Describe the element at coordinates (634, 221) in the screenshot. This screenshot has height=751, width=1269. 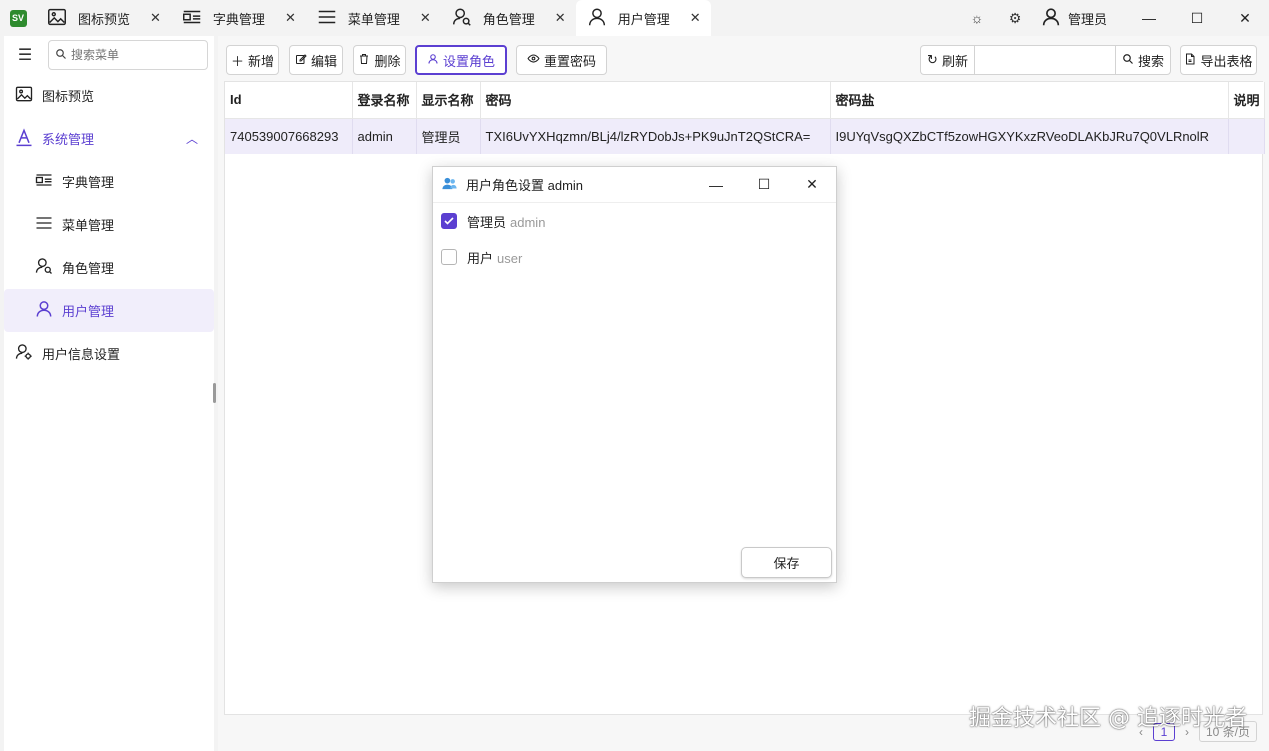
I see `role-option-admin: 管理员 admin` at that location.